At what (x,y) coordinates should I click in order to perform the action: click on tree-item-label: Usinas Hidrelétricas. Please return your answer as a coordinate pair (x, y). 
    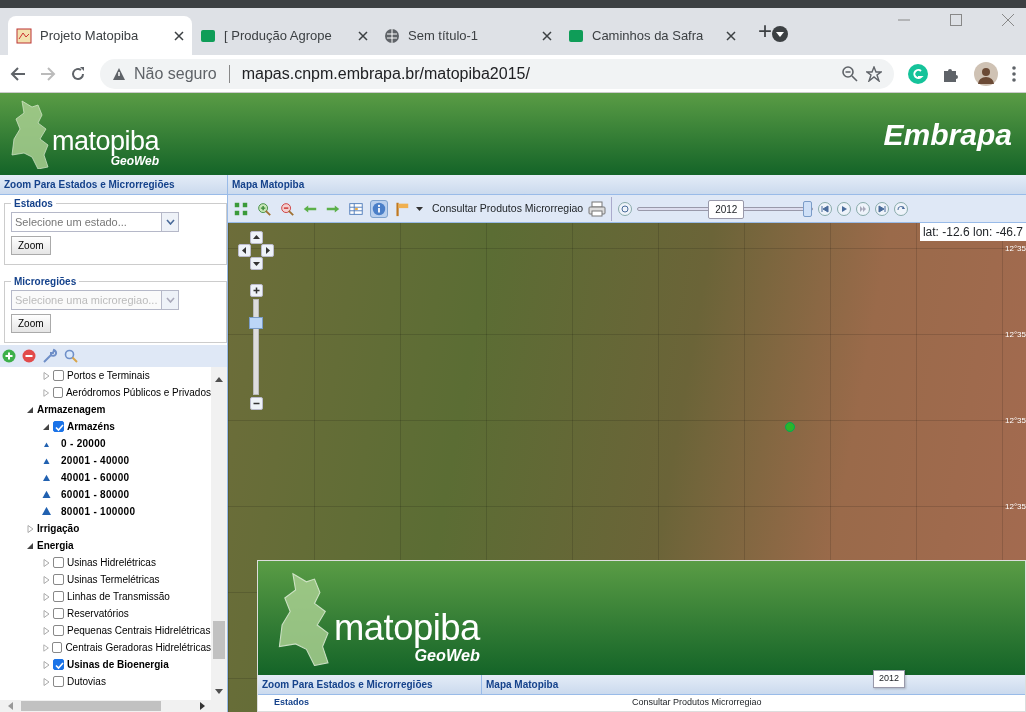
    Looking at the image, I should click on (111, 562).